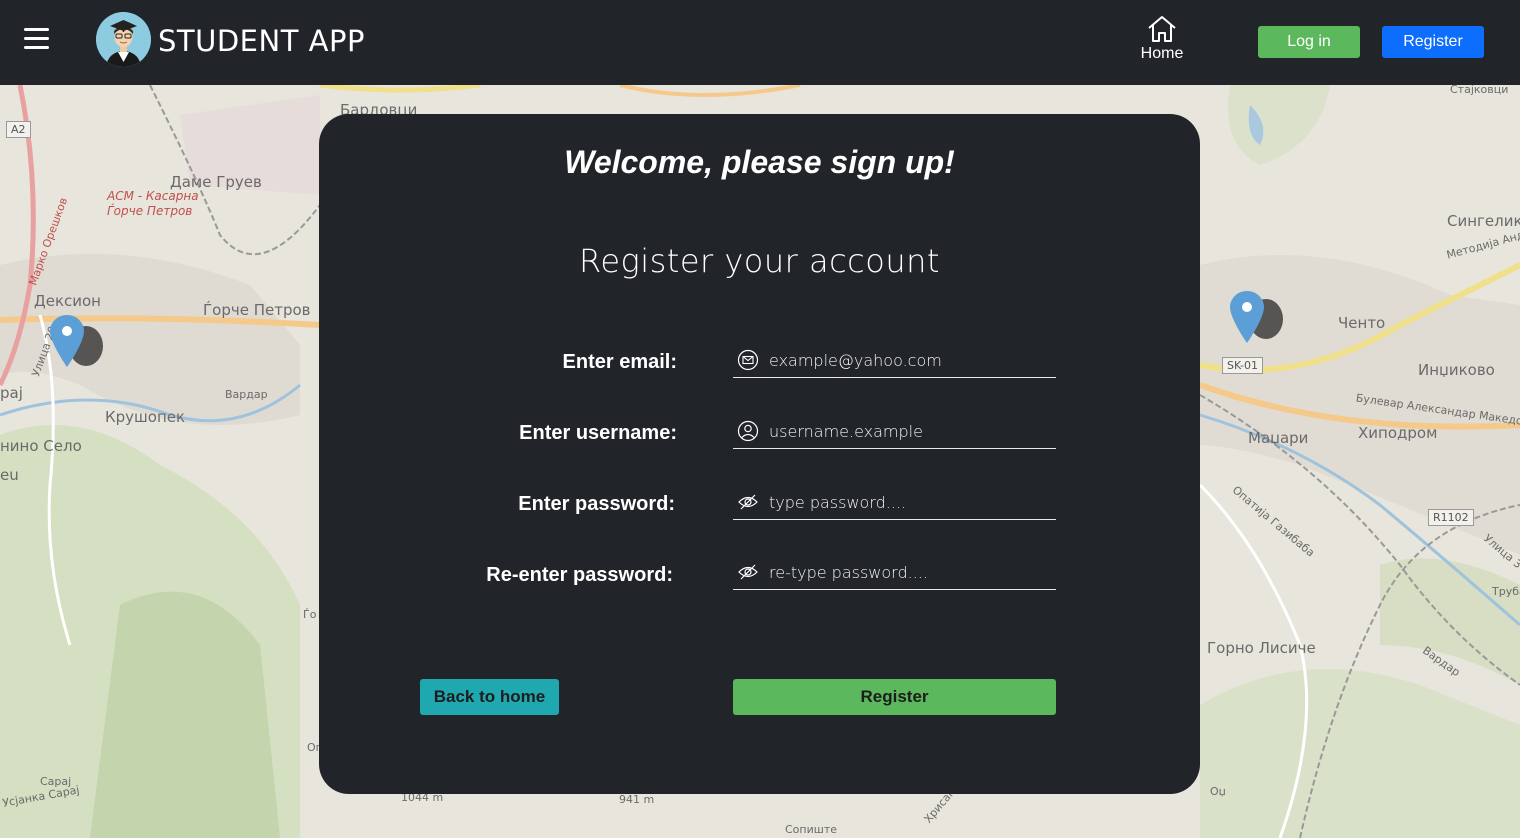 The image size is (1520, 838). What do you see at coordinates (18, 129) in the screenshot?
I see `road-badge: A2` at bounding box center [18, 129].